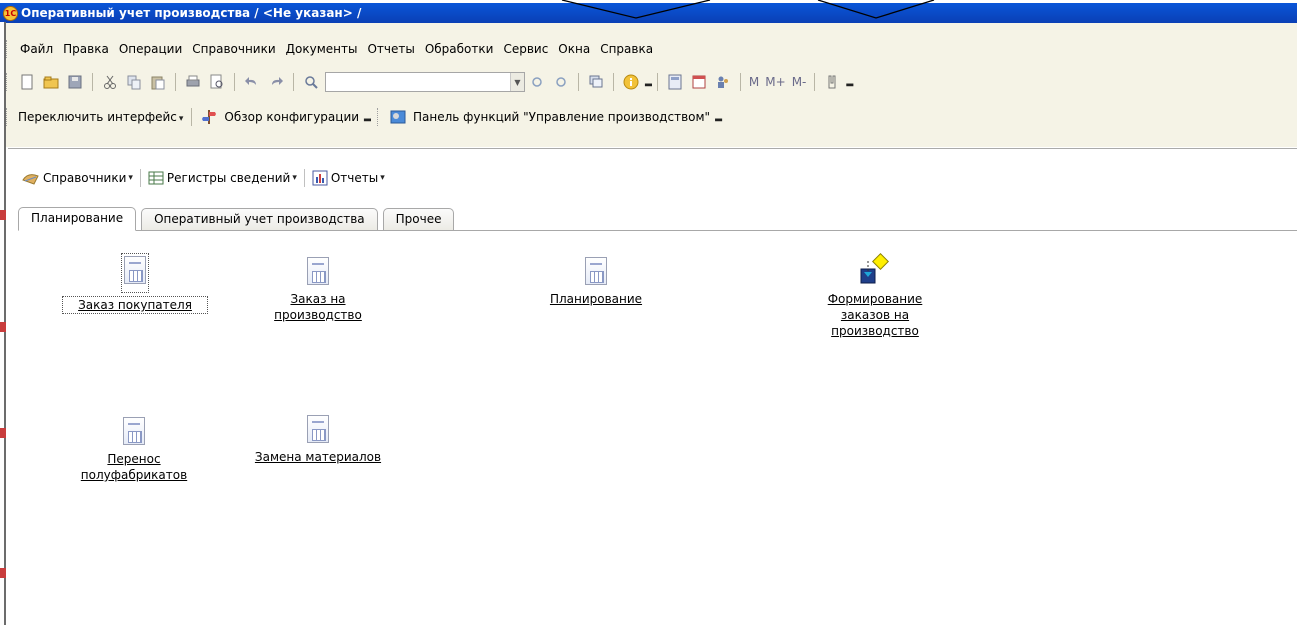  What do you see at coordinates (596, 82) in the screenshot?
I see `windows-icon` at bounding box center [596, 82].